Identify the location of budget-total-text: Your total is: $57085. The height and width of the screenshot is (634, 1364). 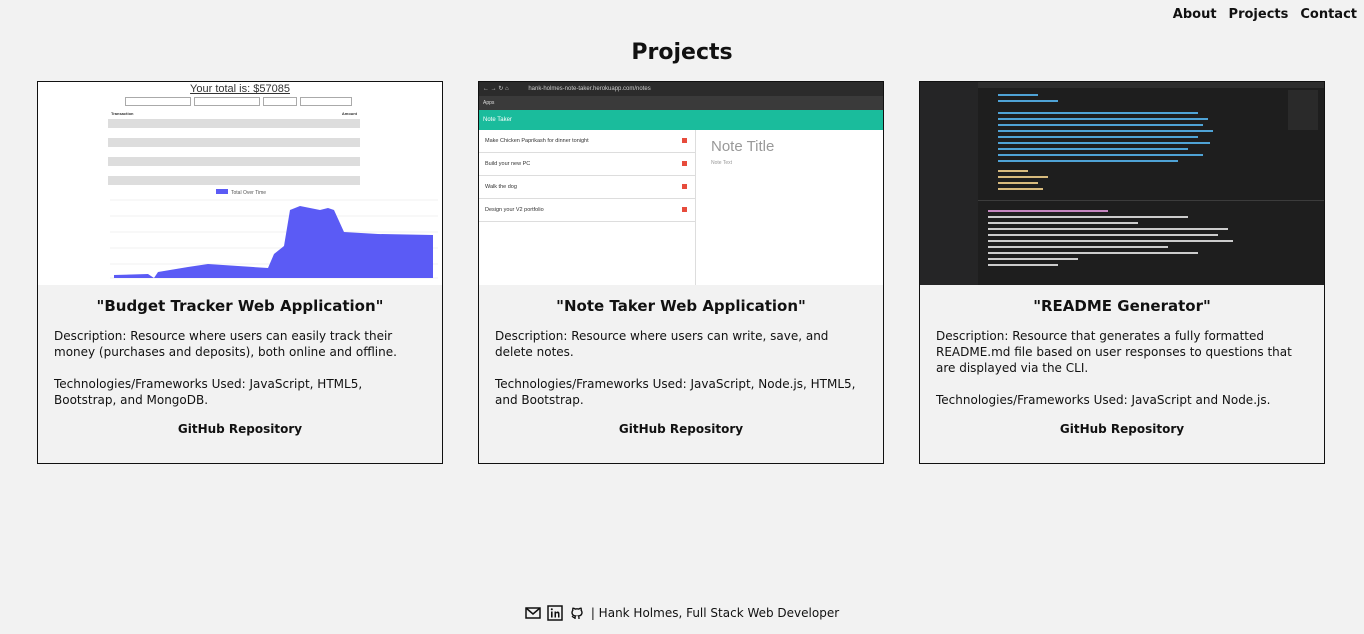
(240, 89).